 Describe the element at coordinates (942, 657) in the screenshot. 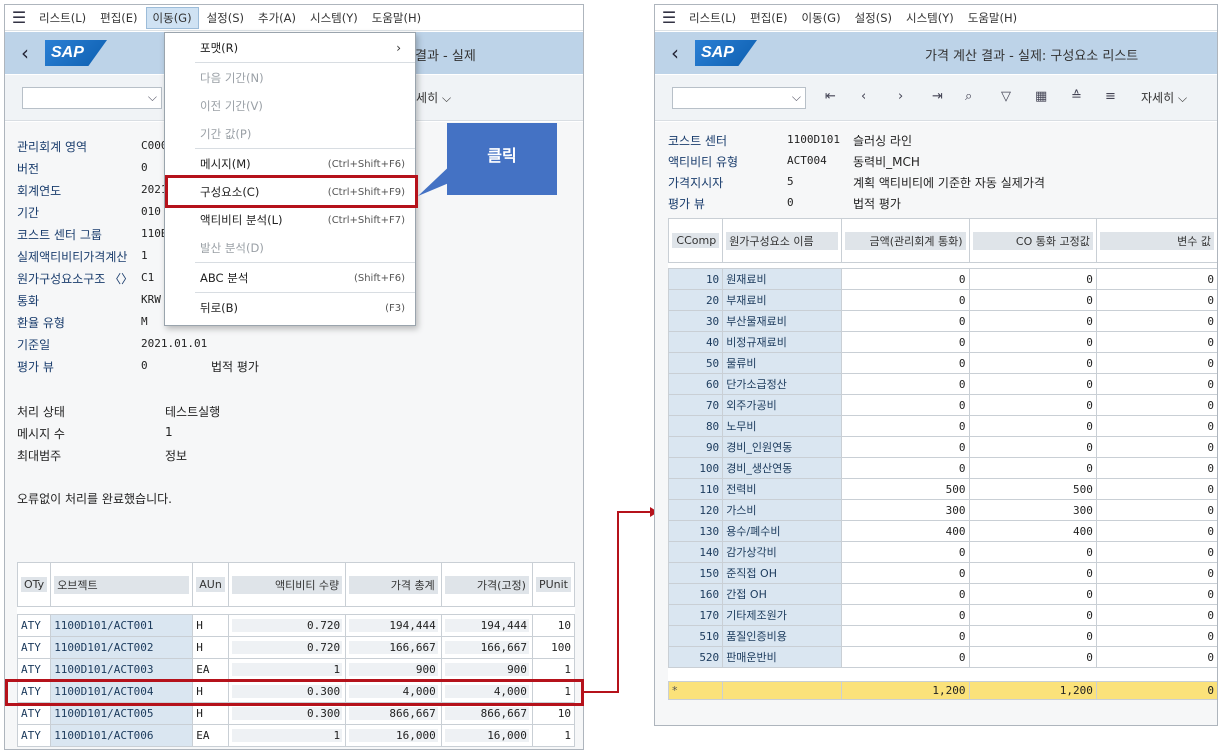

I see `table-row: 520 판매운반비 0 0 0` at that location.